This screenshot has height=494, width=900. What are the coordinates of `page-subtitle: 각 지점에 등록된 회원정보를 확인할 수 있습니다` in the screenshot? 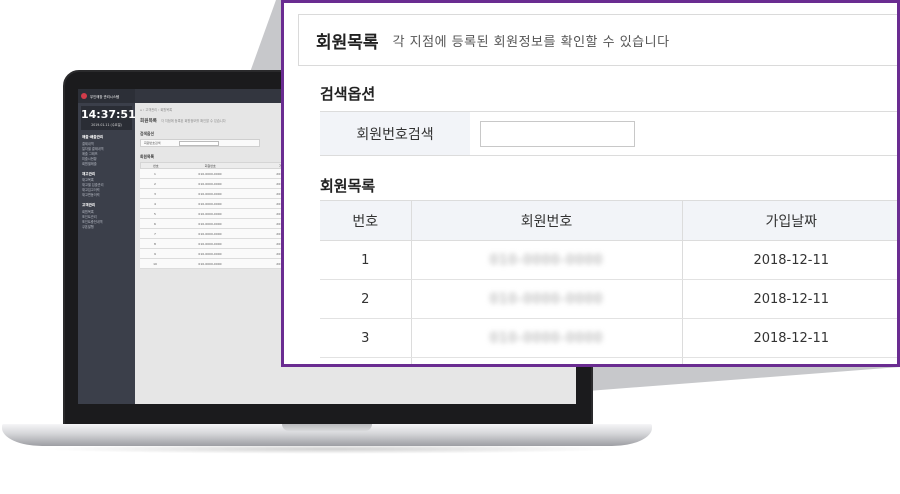 It's located at (531, 42).